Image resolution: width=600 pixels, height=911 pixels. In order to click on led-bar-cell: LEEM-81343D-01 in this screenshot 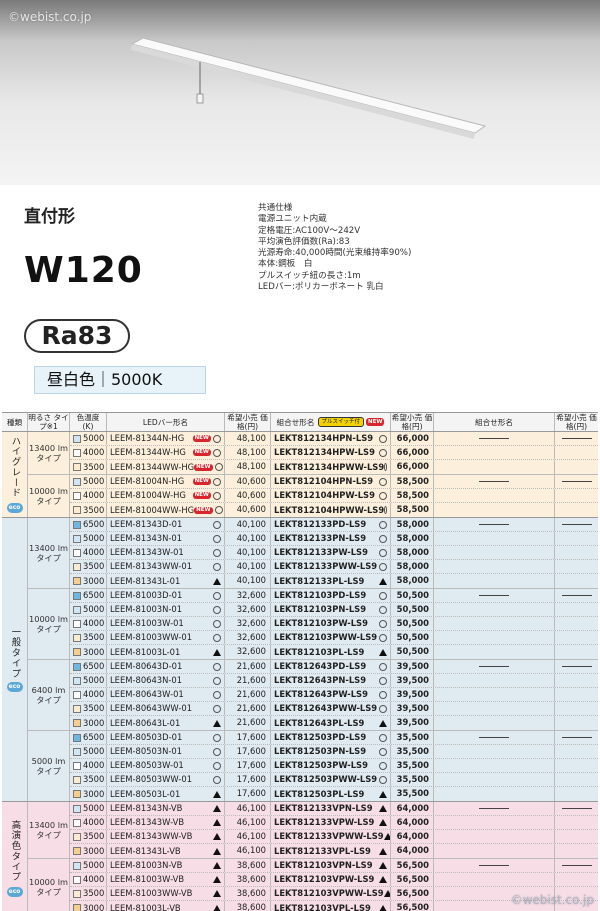, I will do `click(166, 524)`.